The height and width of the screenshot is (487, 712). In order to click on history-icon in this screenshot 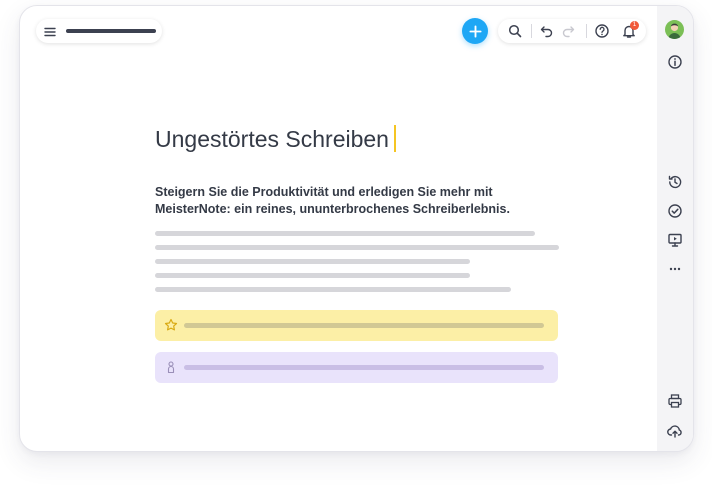, I will do `click(675, 182)`.